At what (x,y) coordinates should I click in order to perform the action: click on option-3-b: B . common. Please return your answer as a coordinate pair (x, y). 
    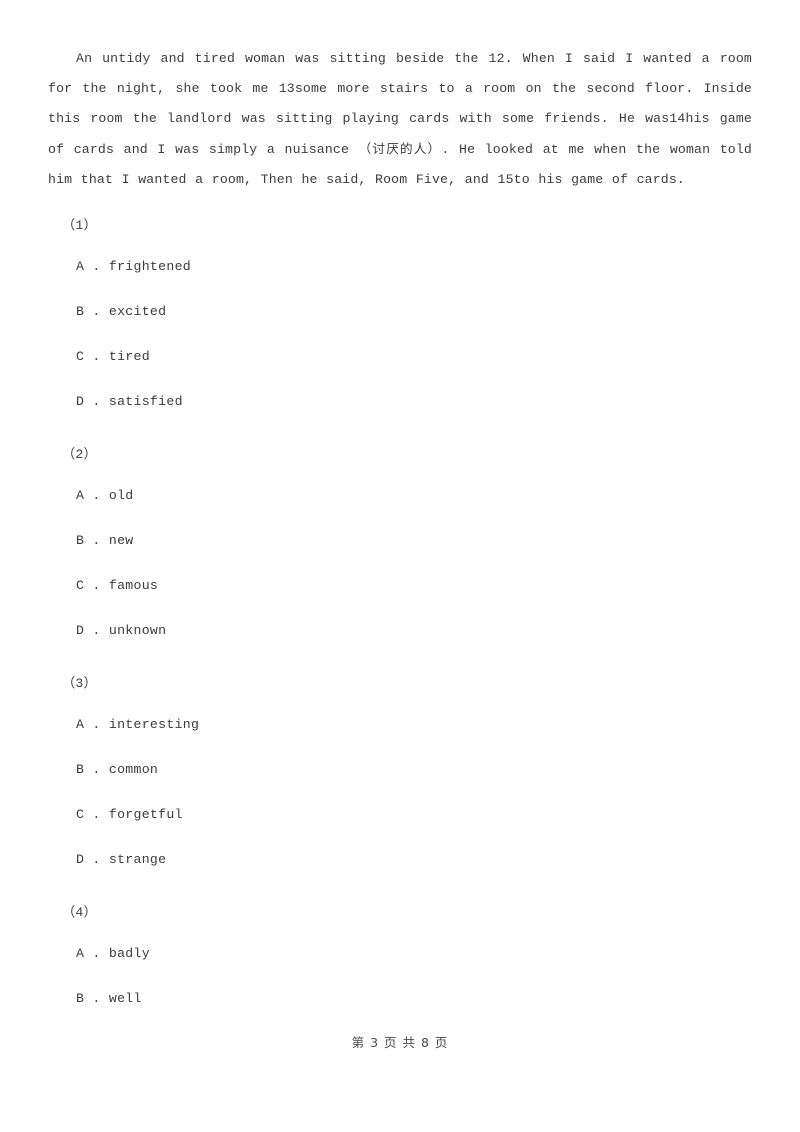
    Looking at the image, I should click on (400, 769).